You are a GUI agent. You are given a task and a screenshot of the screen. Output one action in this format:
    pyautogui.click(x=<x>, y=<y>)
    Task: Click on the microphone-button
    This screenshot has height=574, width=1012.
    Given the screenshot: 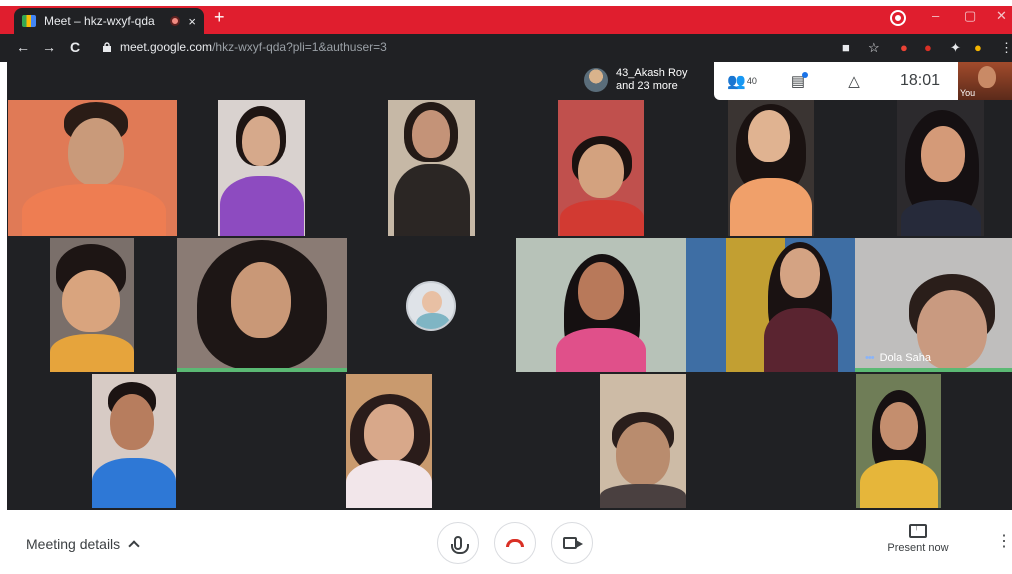 What is the action you would take?
    pyautogui.click(x=458, y=543)
    